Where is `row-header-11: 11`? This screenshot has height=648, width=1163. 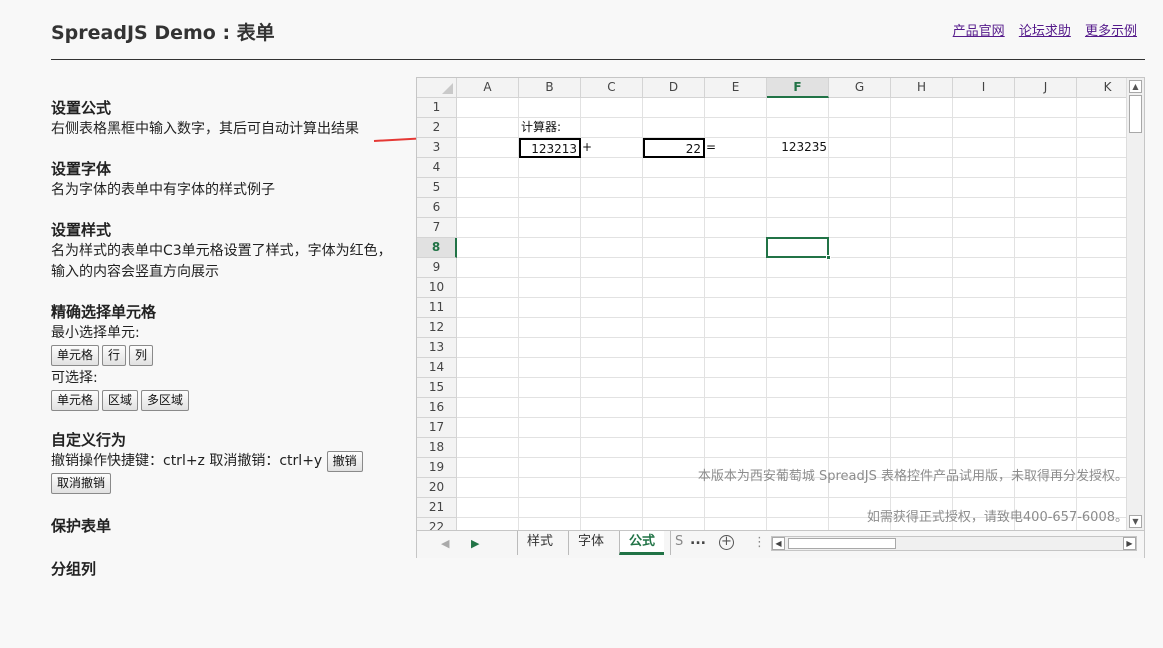 row-header-11: 11 is located at coordinates (437, 308).